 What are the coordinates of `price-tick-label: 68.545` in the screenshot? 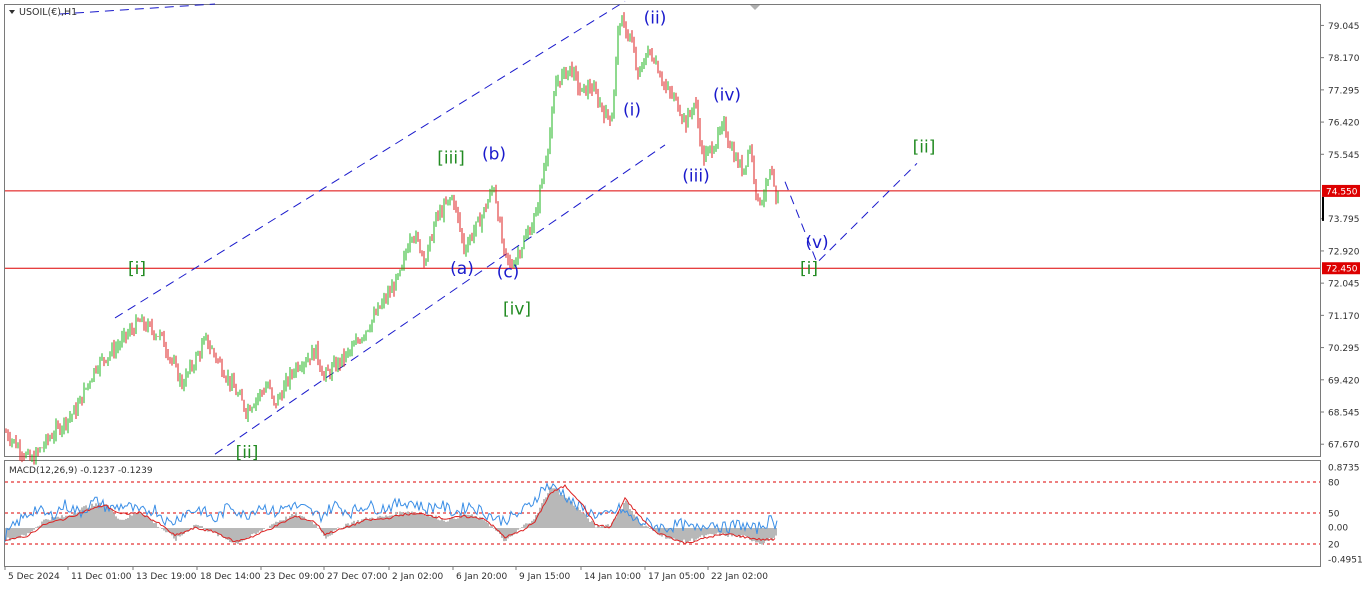 It's located at (1344, 414).